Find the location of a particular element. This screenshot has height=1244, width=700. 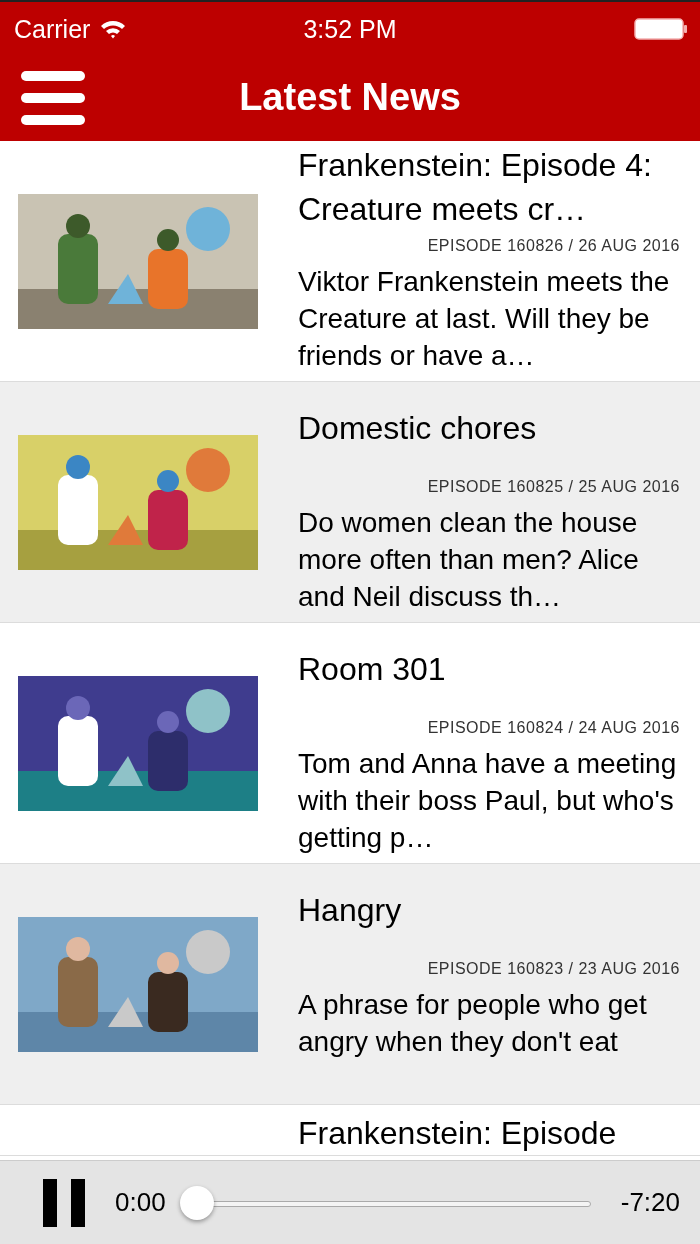

carrier-label: Carrier is located at coordinates (52, 29).